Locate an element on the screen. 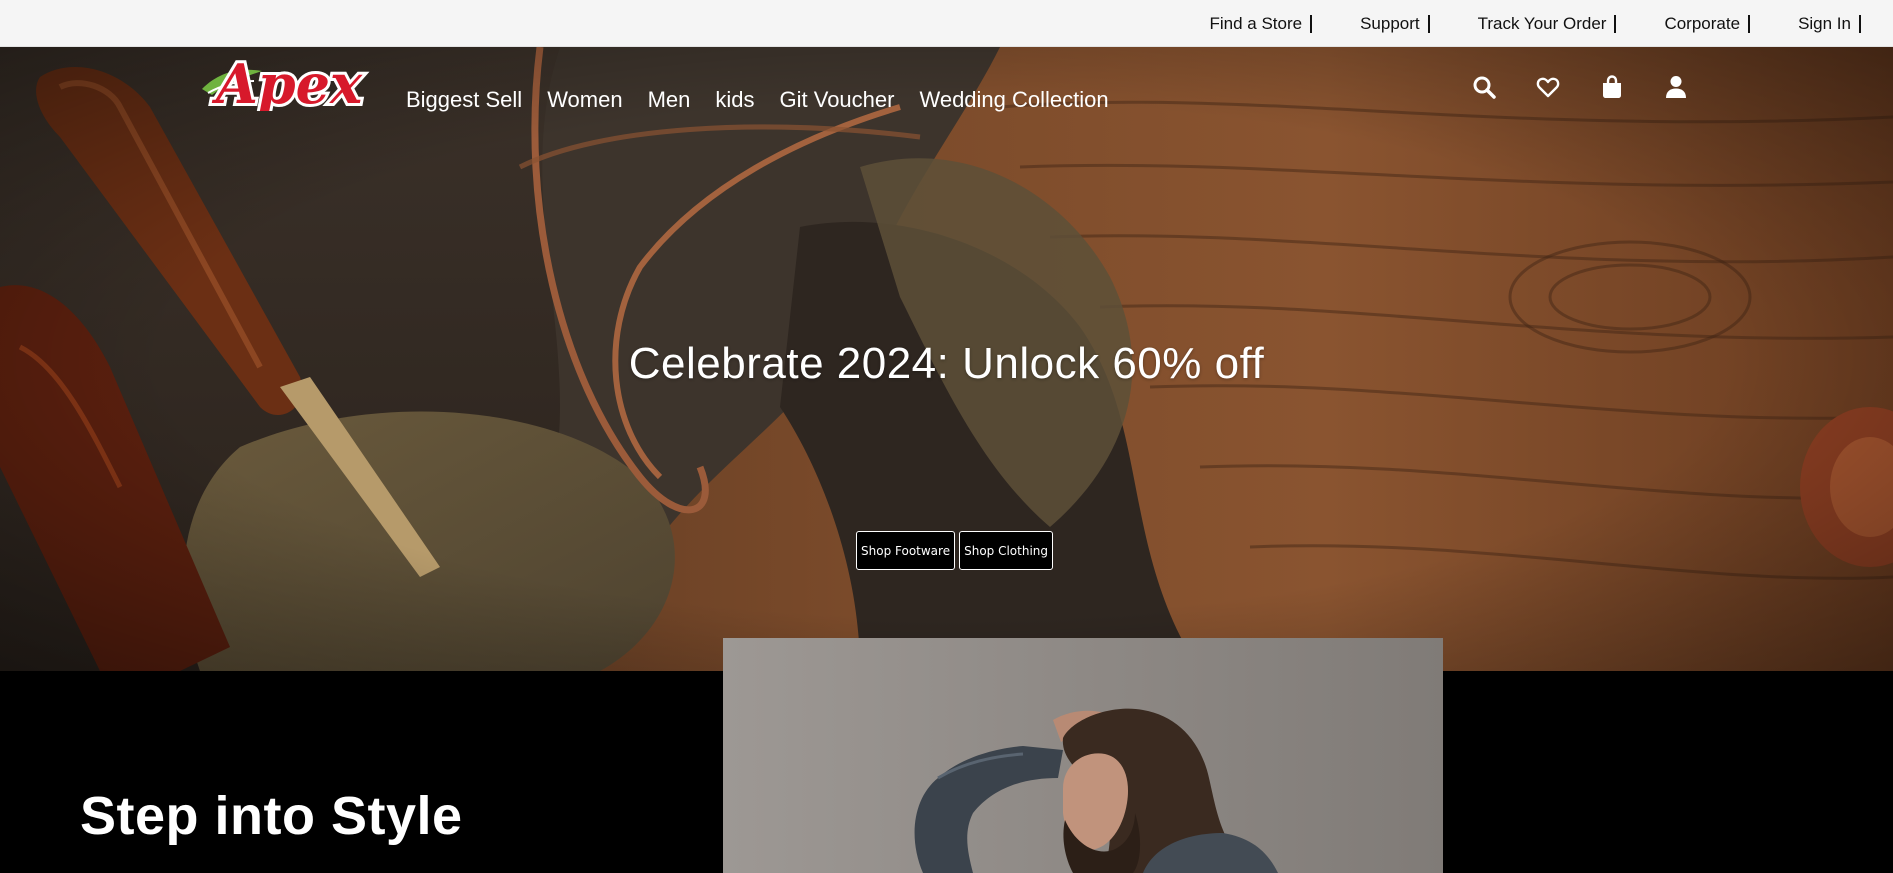 The width and height of the screenshot is (1893, 873). track-order-link: Track Your Order is located at coordinates (1523, 24).